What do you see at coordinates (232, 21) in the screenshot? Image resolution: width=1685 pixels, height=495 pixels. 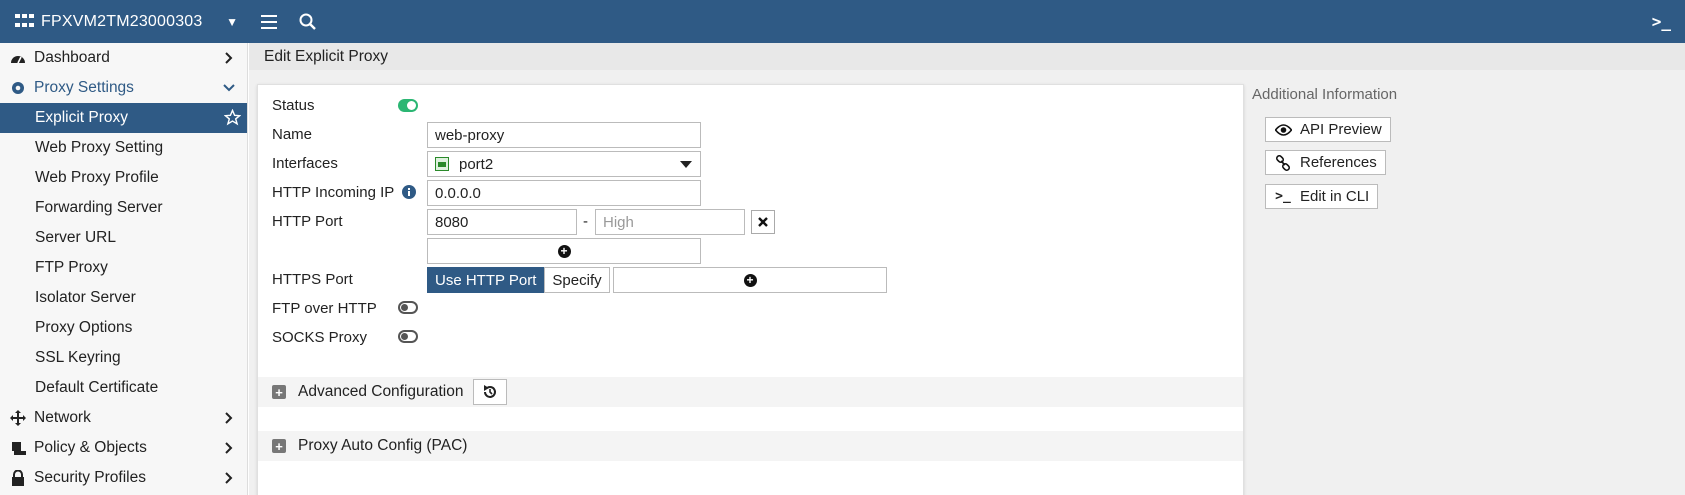 I see `chevron-down-icon: ▼` at bounding box center [232, 21].